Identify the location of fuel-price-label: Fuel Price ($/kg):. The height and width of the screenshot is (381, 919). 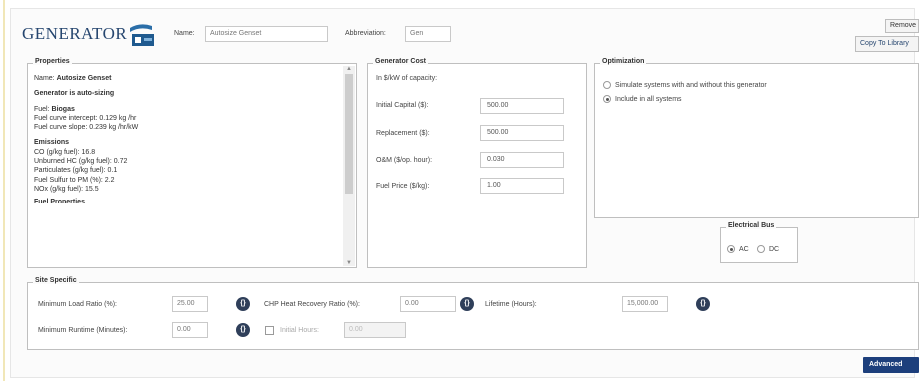
(403, 186).